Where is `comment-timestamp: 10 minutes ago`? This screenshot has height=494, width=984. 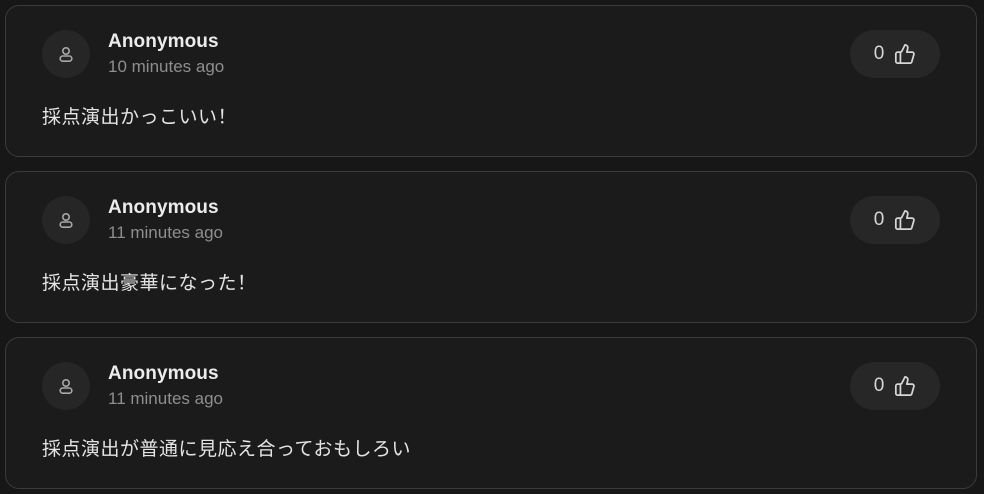
comment-timestamp: 10 minutes ago is located at coordinates (166, 66).